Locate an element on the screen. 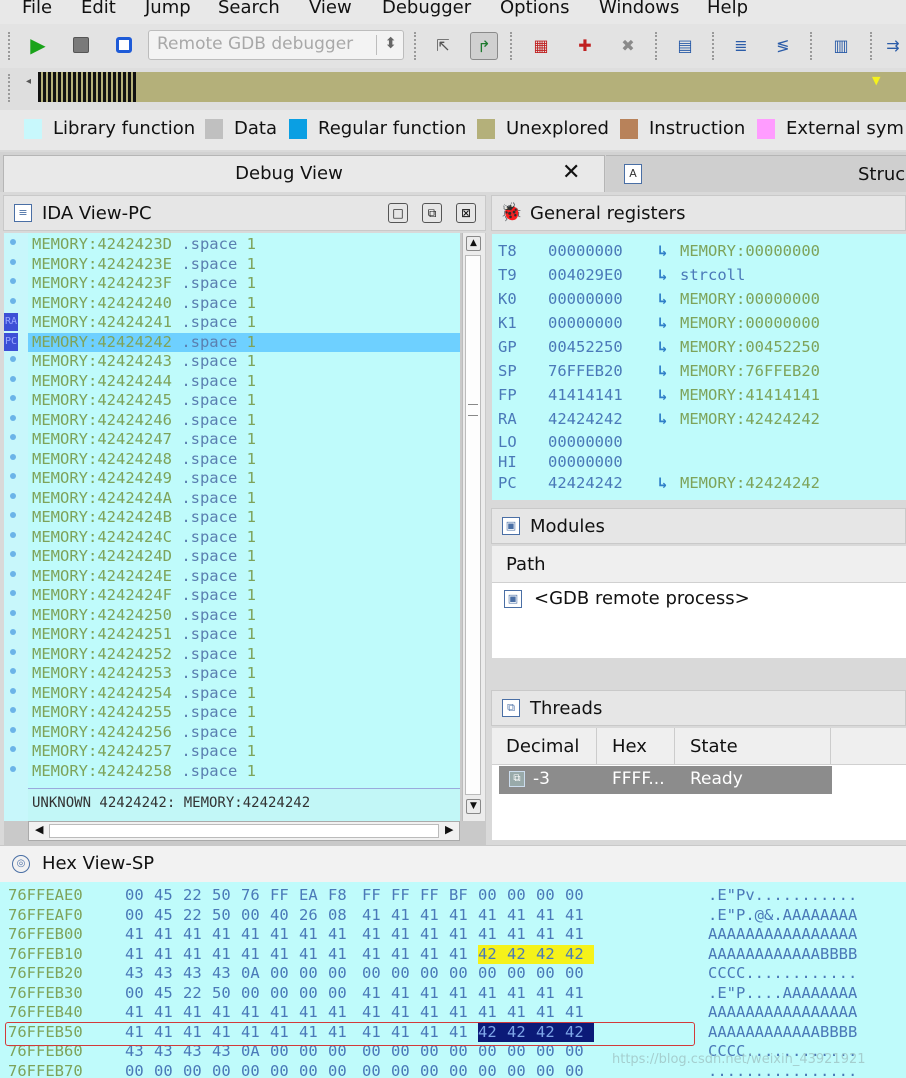  code-line: MEMORY:42424249 .space 1 is located at coordinates (244, 479).